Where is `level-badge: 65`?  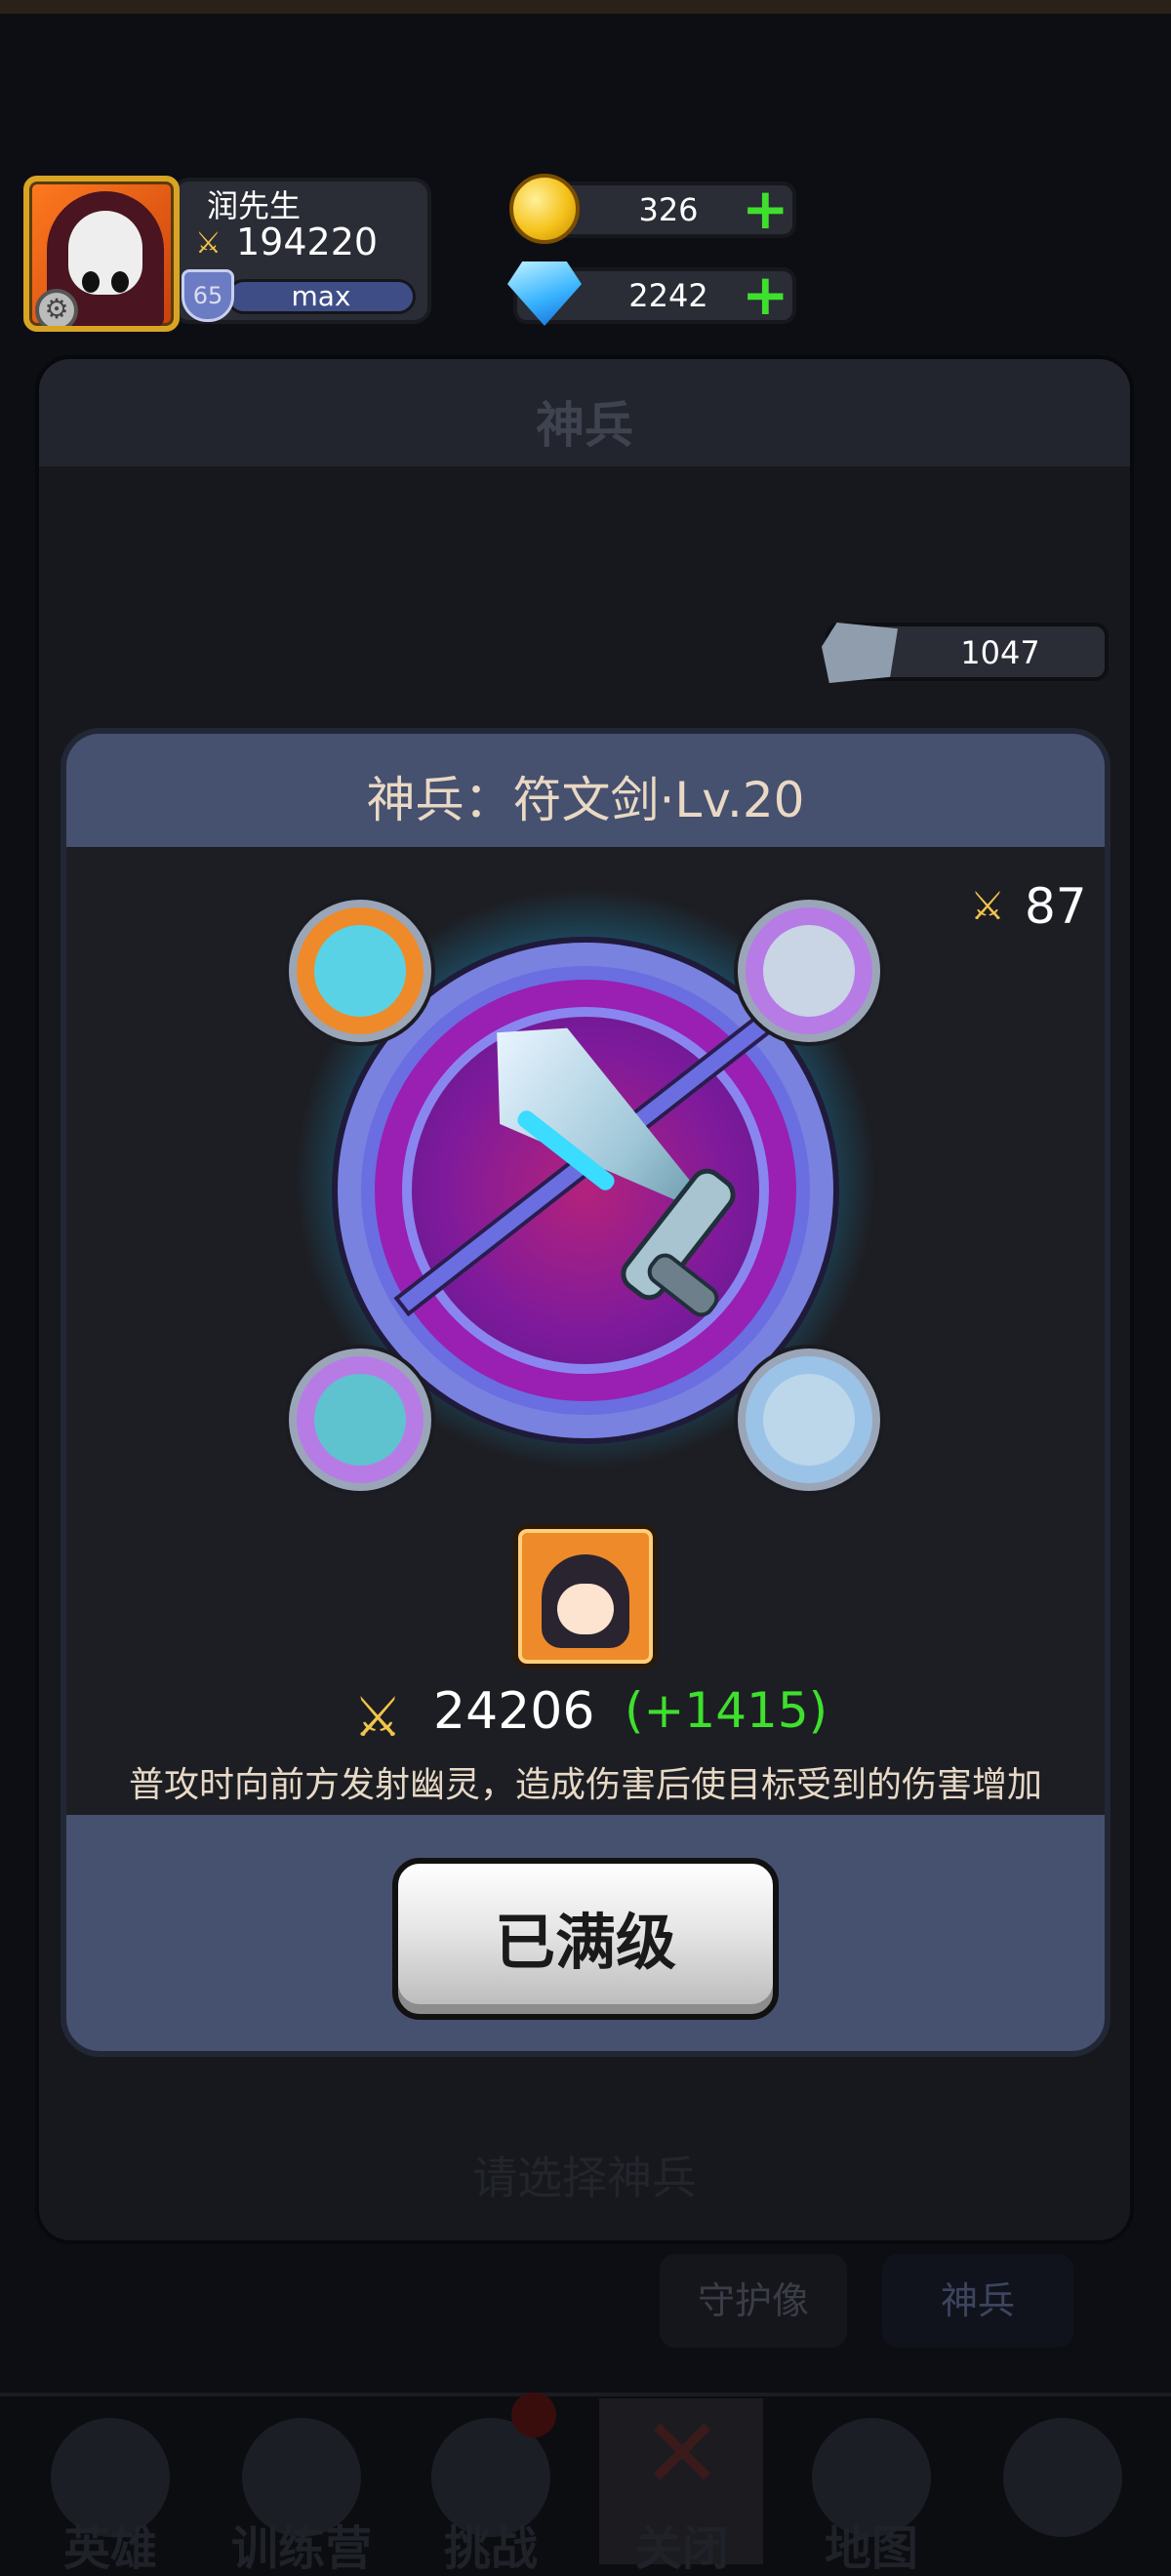
level-badge: 65 is located at coordinates (208, 295).